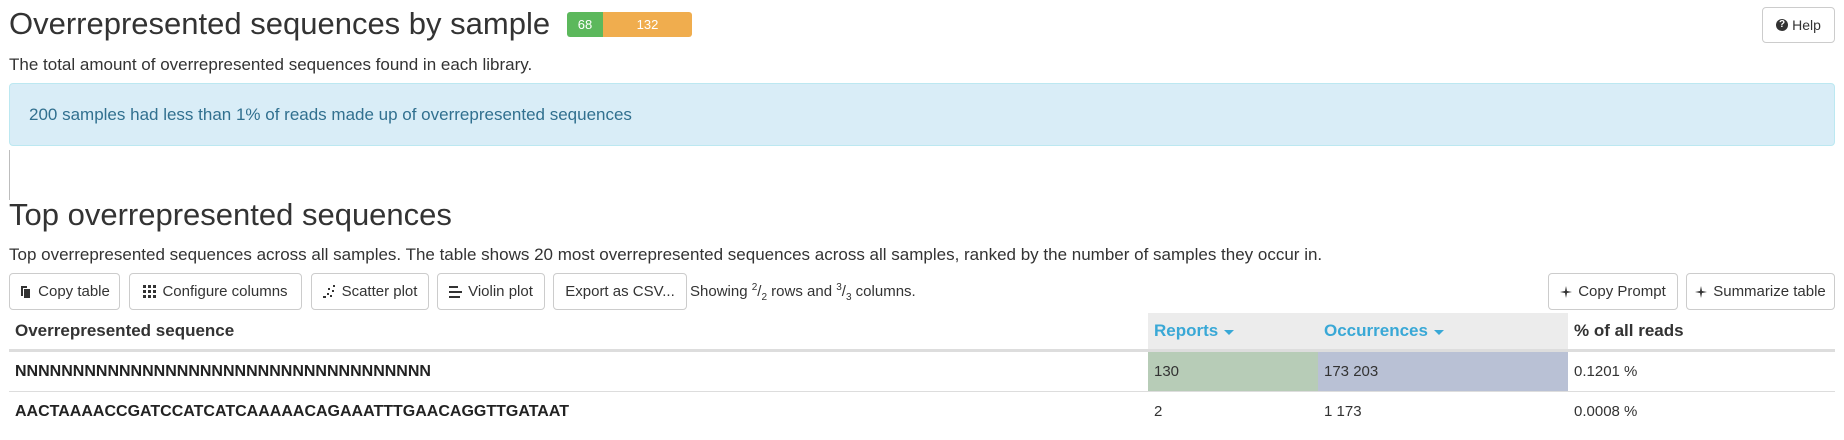 The image size is (1844, 440). I want to click on header-occurrences-label: Occurrences, so click(1376, 330).